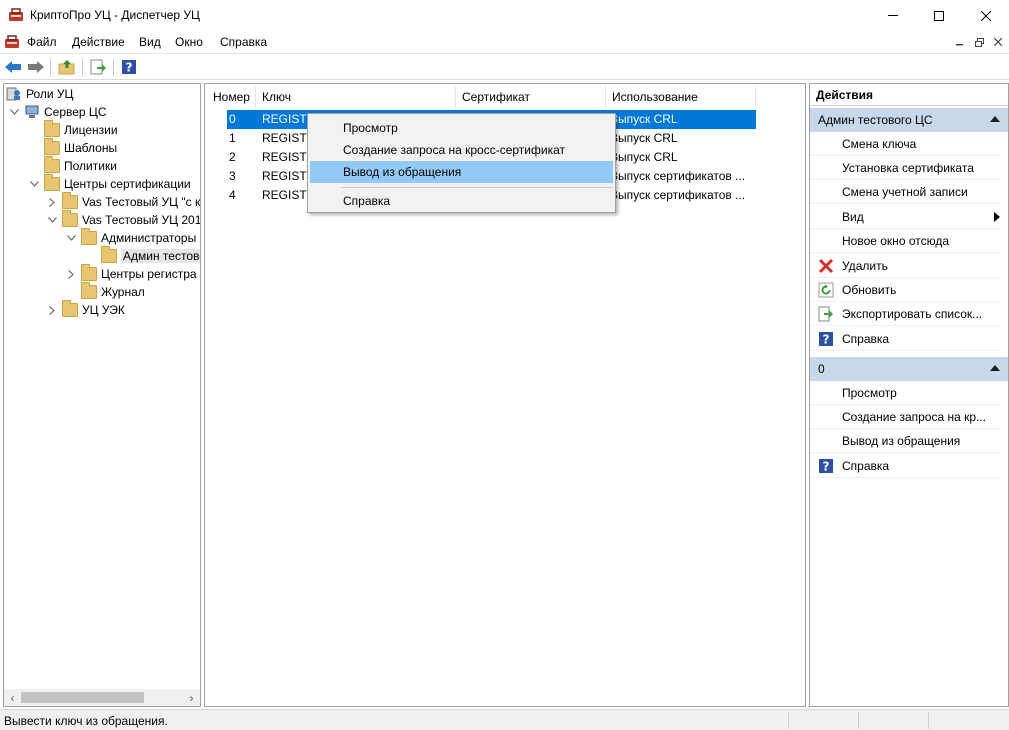  What do you see at coordinates (960, 42) in the screenshot?
I see `child-minimize-button` at bounding box center [960, 42].